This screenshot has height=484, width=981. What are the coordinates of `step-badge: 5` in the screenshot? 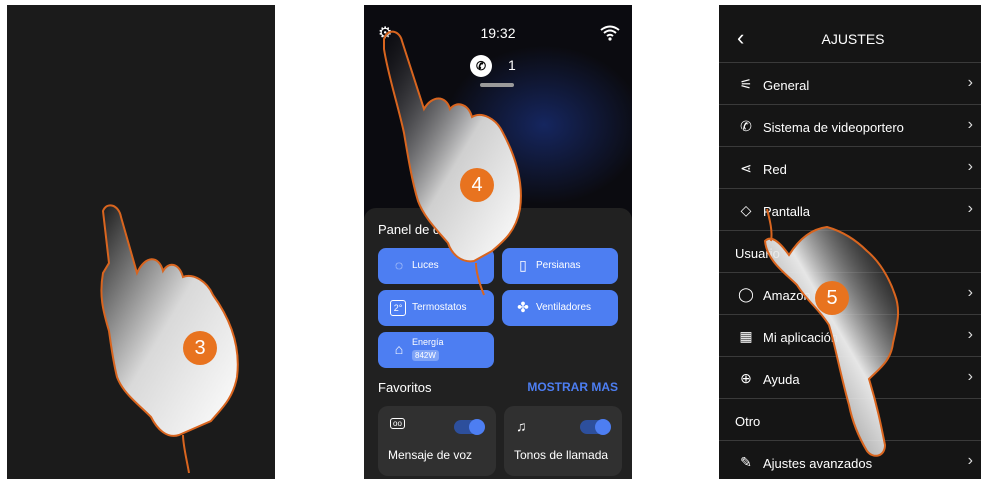 It's located at (832, 298).